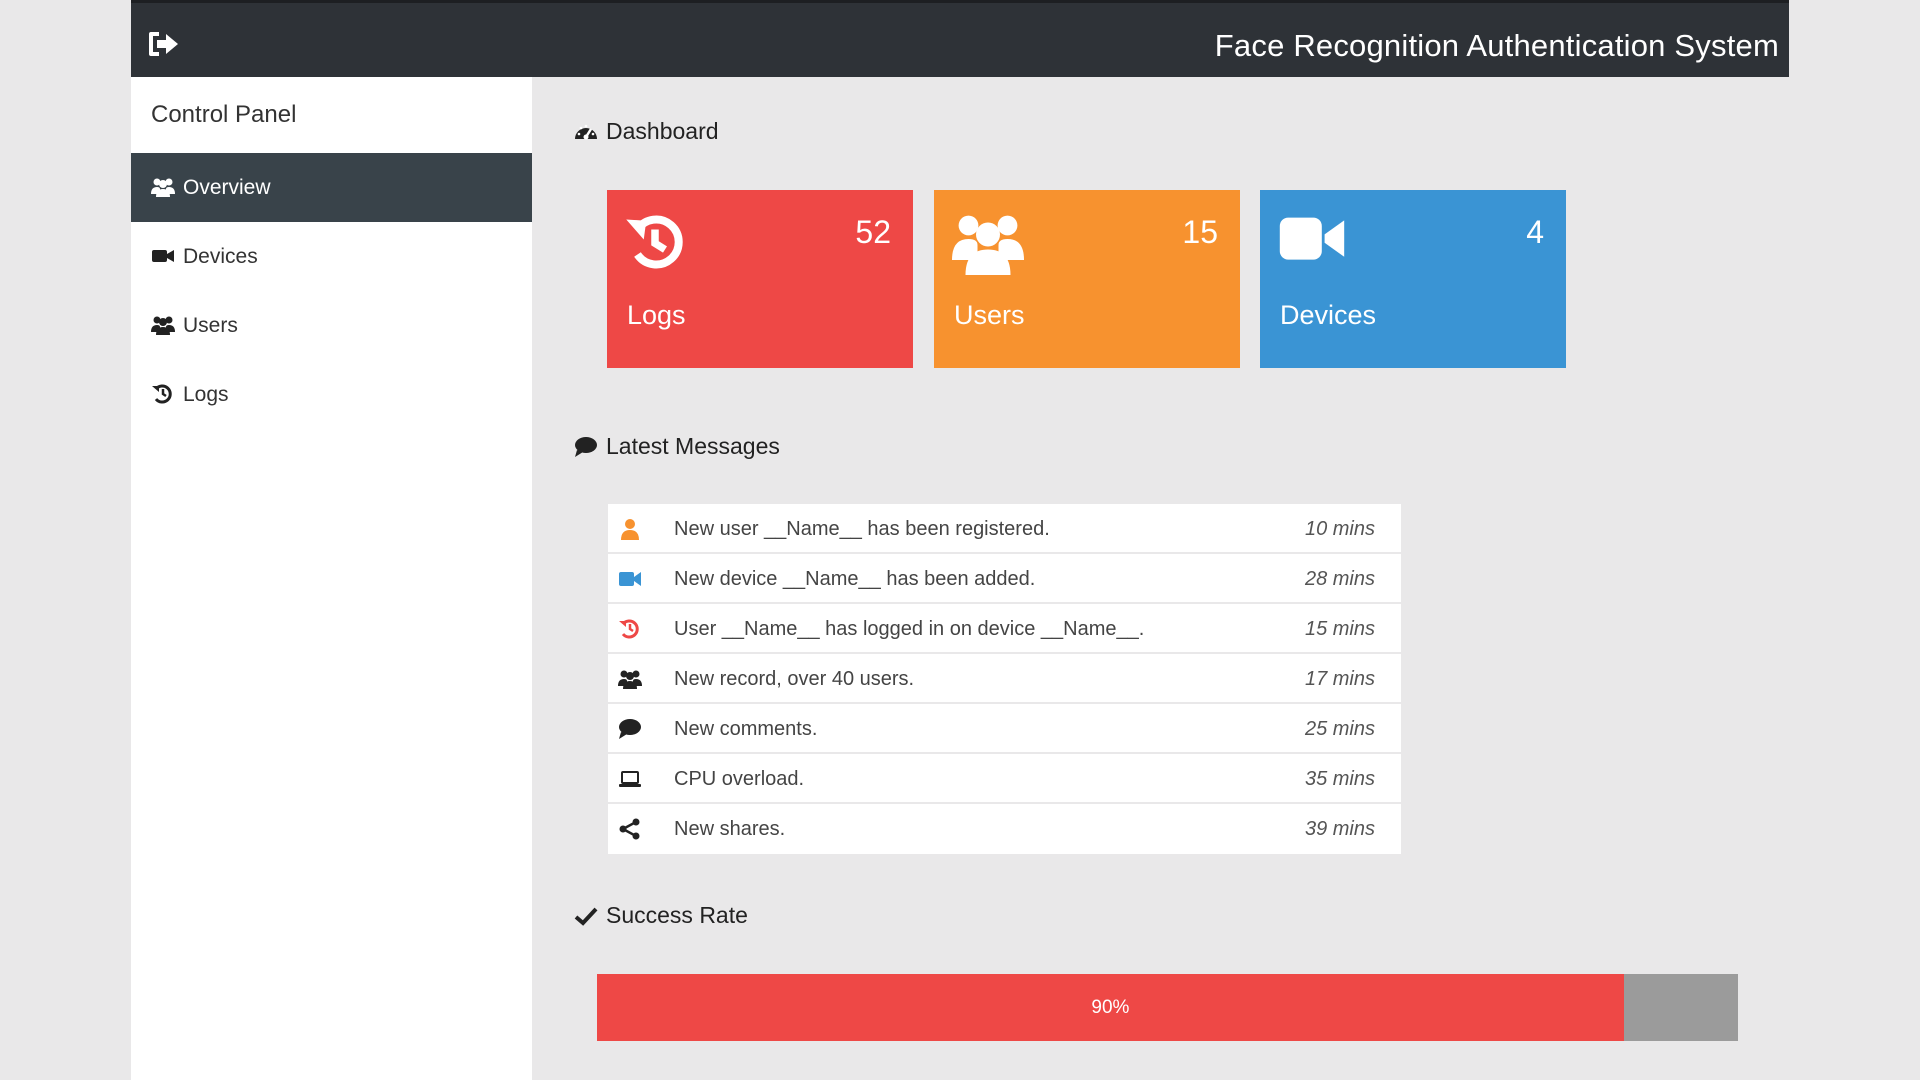  Describe the element at coordinates (1339, 529) in the screenshot. I see `message-time: 10 mins` at that location.